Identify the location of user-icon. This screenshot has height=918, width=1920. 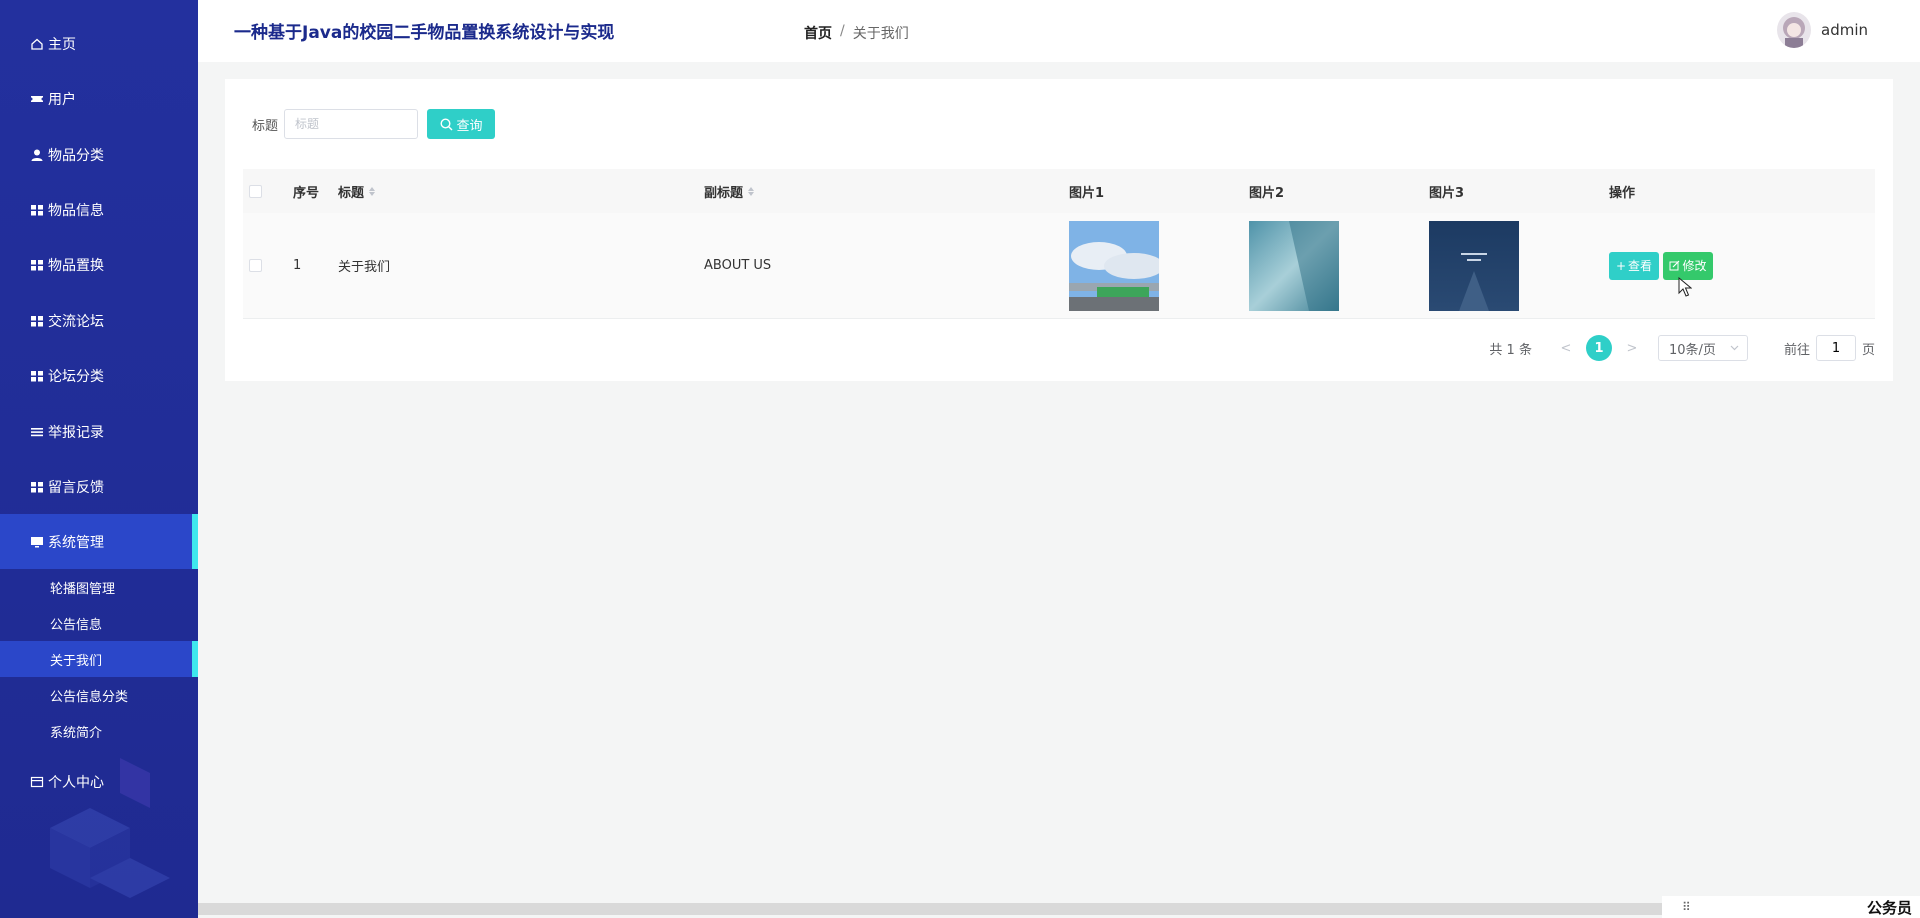
(37, 155).